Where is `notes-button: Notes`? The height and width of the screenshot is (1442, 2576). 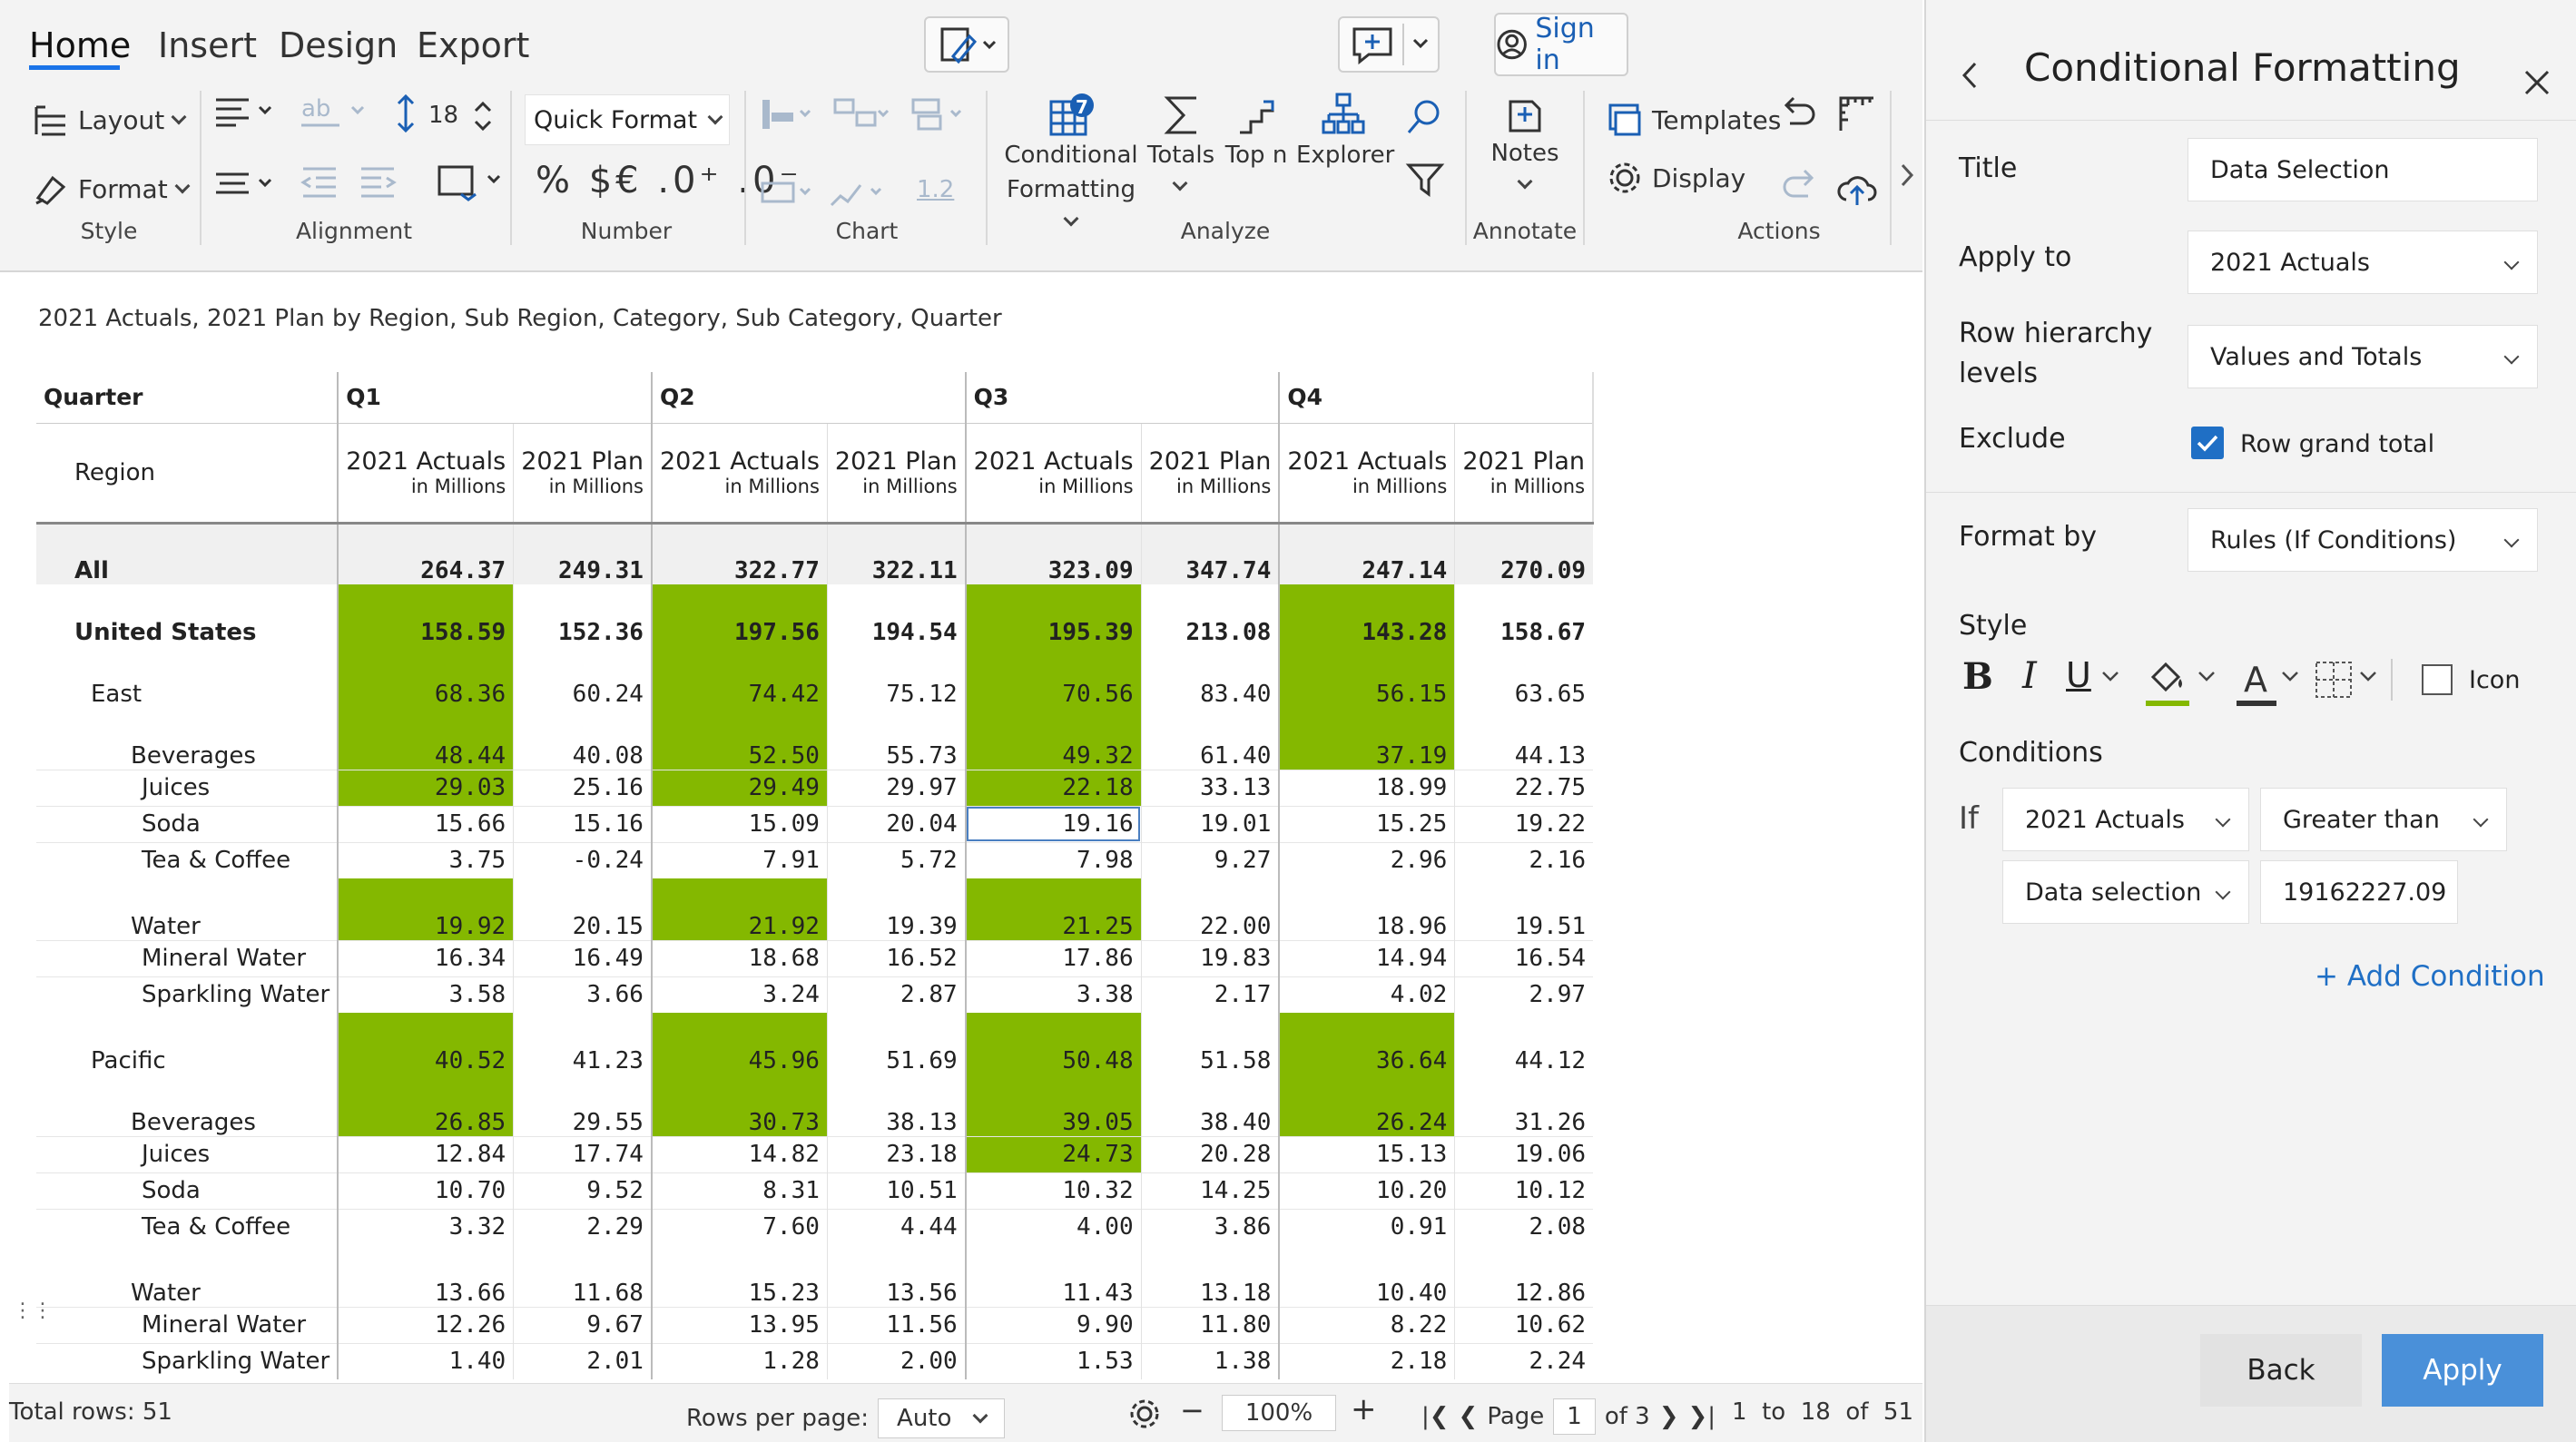 notes-button: Notes is located at coordinates (1525, 150).